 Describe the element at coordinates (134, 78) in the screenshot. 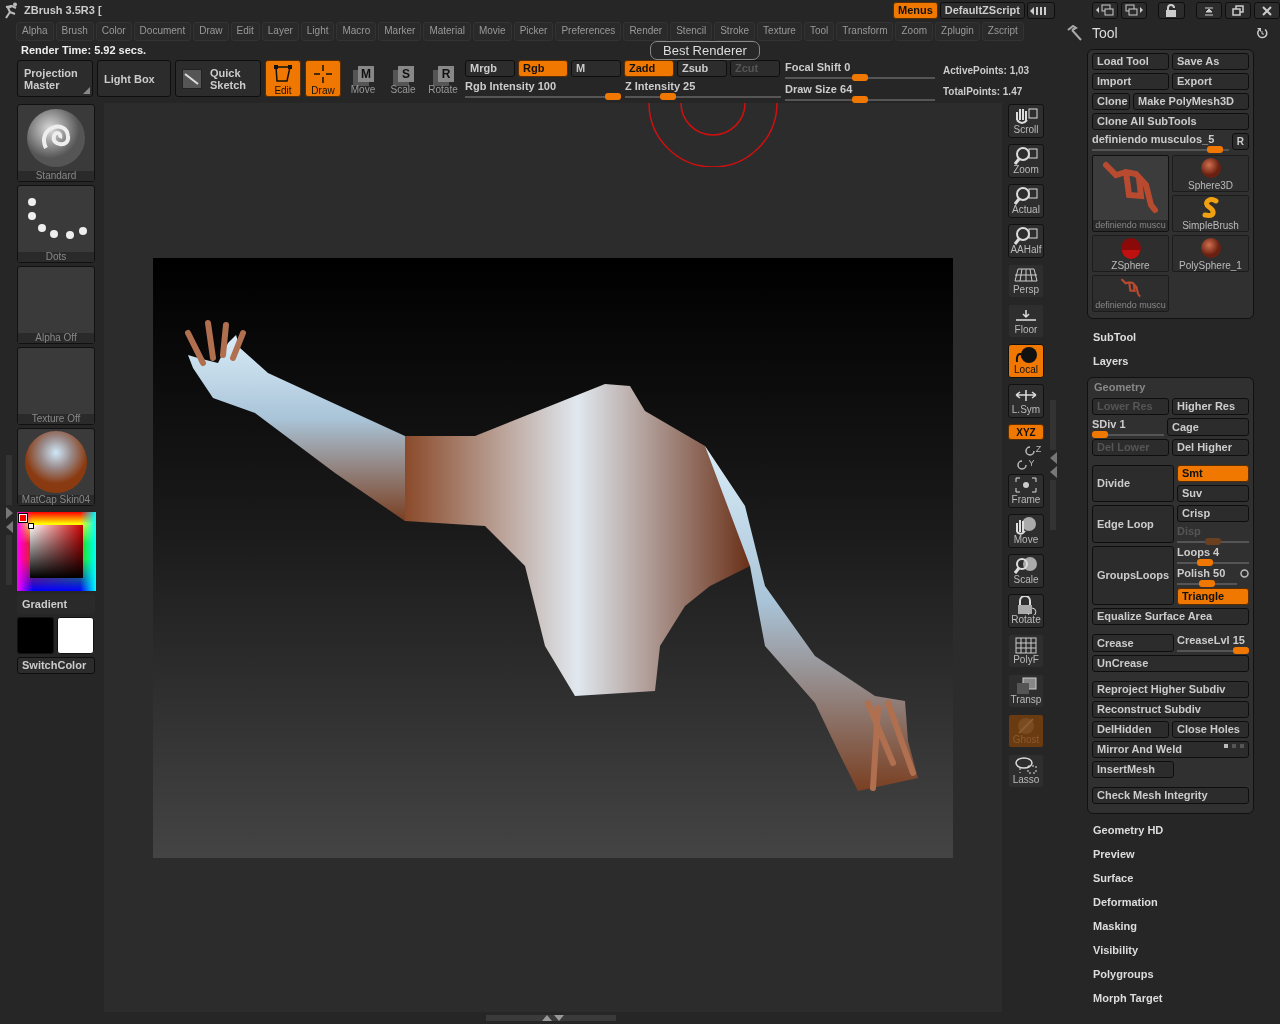

I see `tool-button: Light Box` at that location.